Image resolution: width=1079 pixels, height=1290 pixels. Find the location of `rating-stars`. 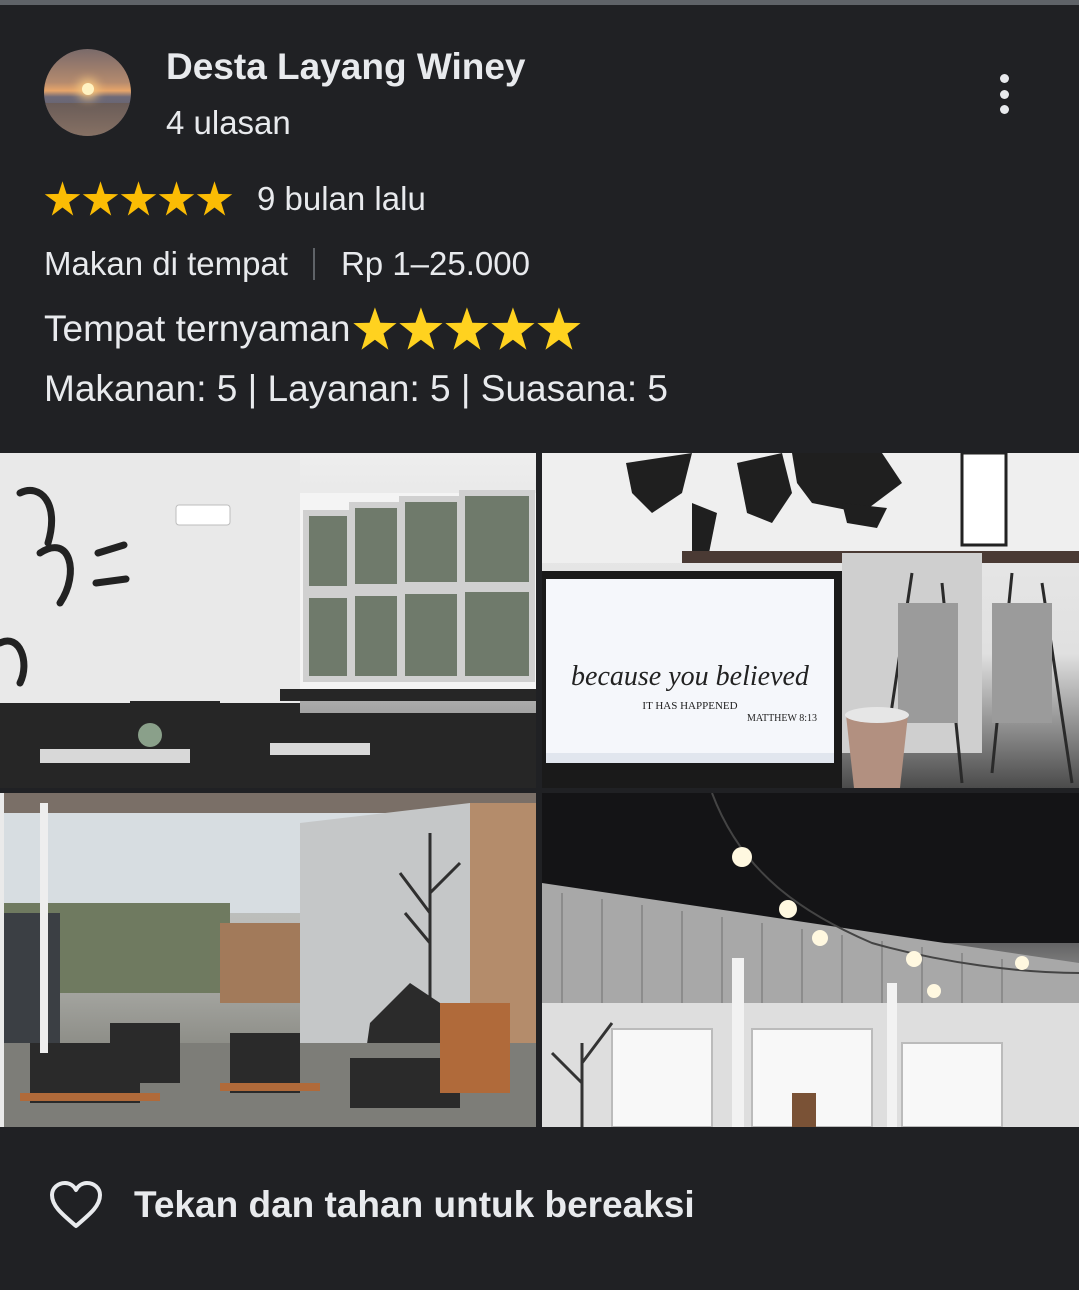

rating-stars is located at coordinates (139, 199).